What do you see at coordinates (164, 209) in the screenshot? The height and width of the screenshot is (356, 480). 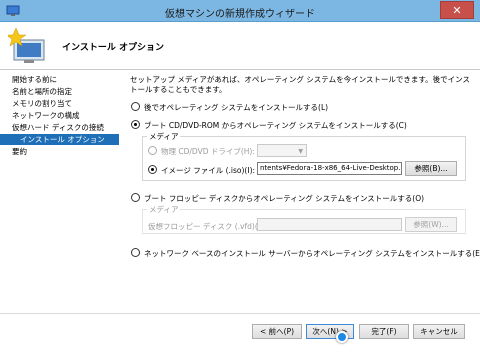 I see `floppy-media-title: メディア` at bounding box center [164, 209].